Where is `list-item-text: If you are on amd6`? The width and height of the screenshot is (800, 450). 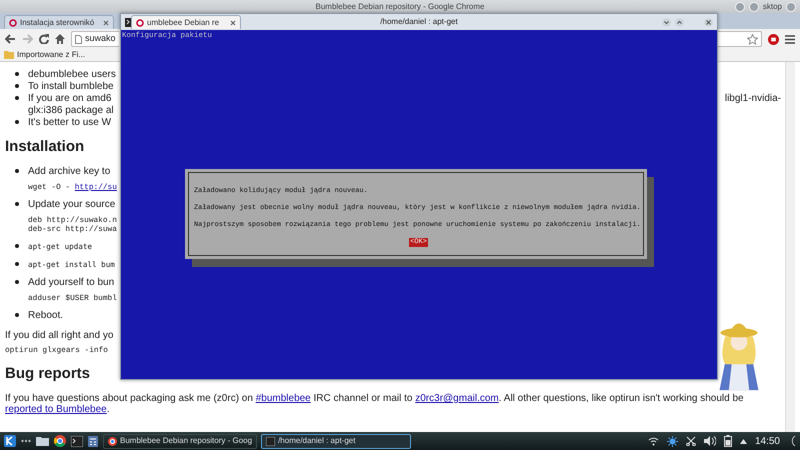 list-item-text: If you are on amd6 is located at coordinates (70, 99).